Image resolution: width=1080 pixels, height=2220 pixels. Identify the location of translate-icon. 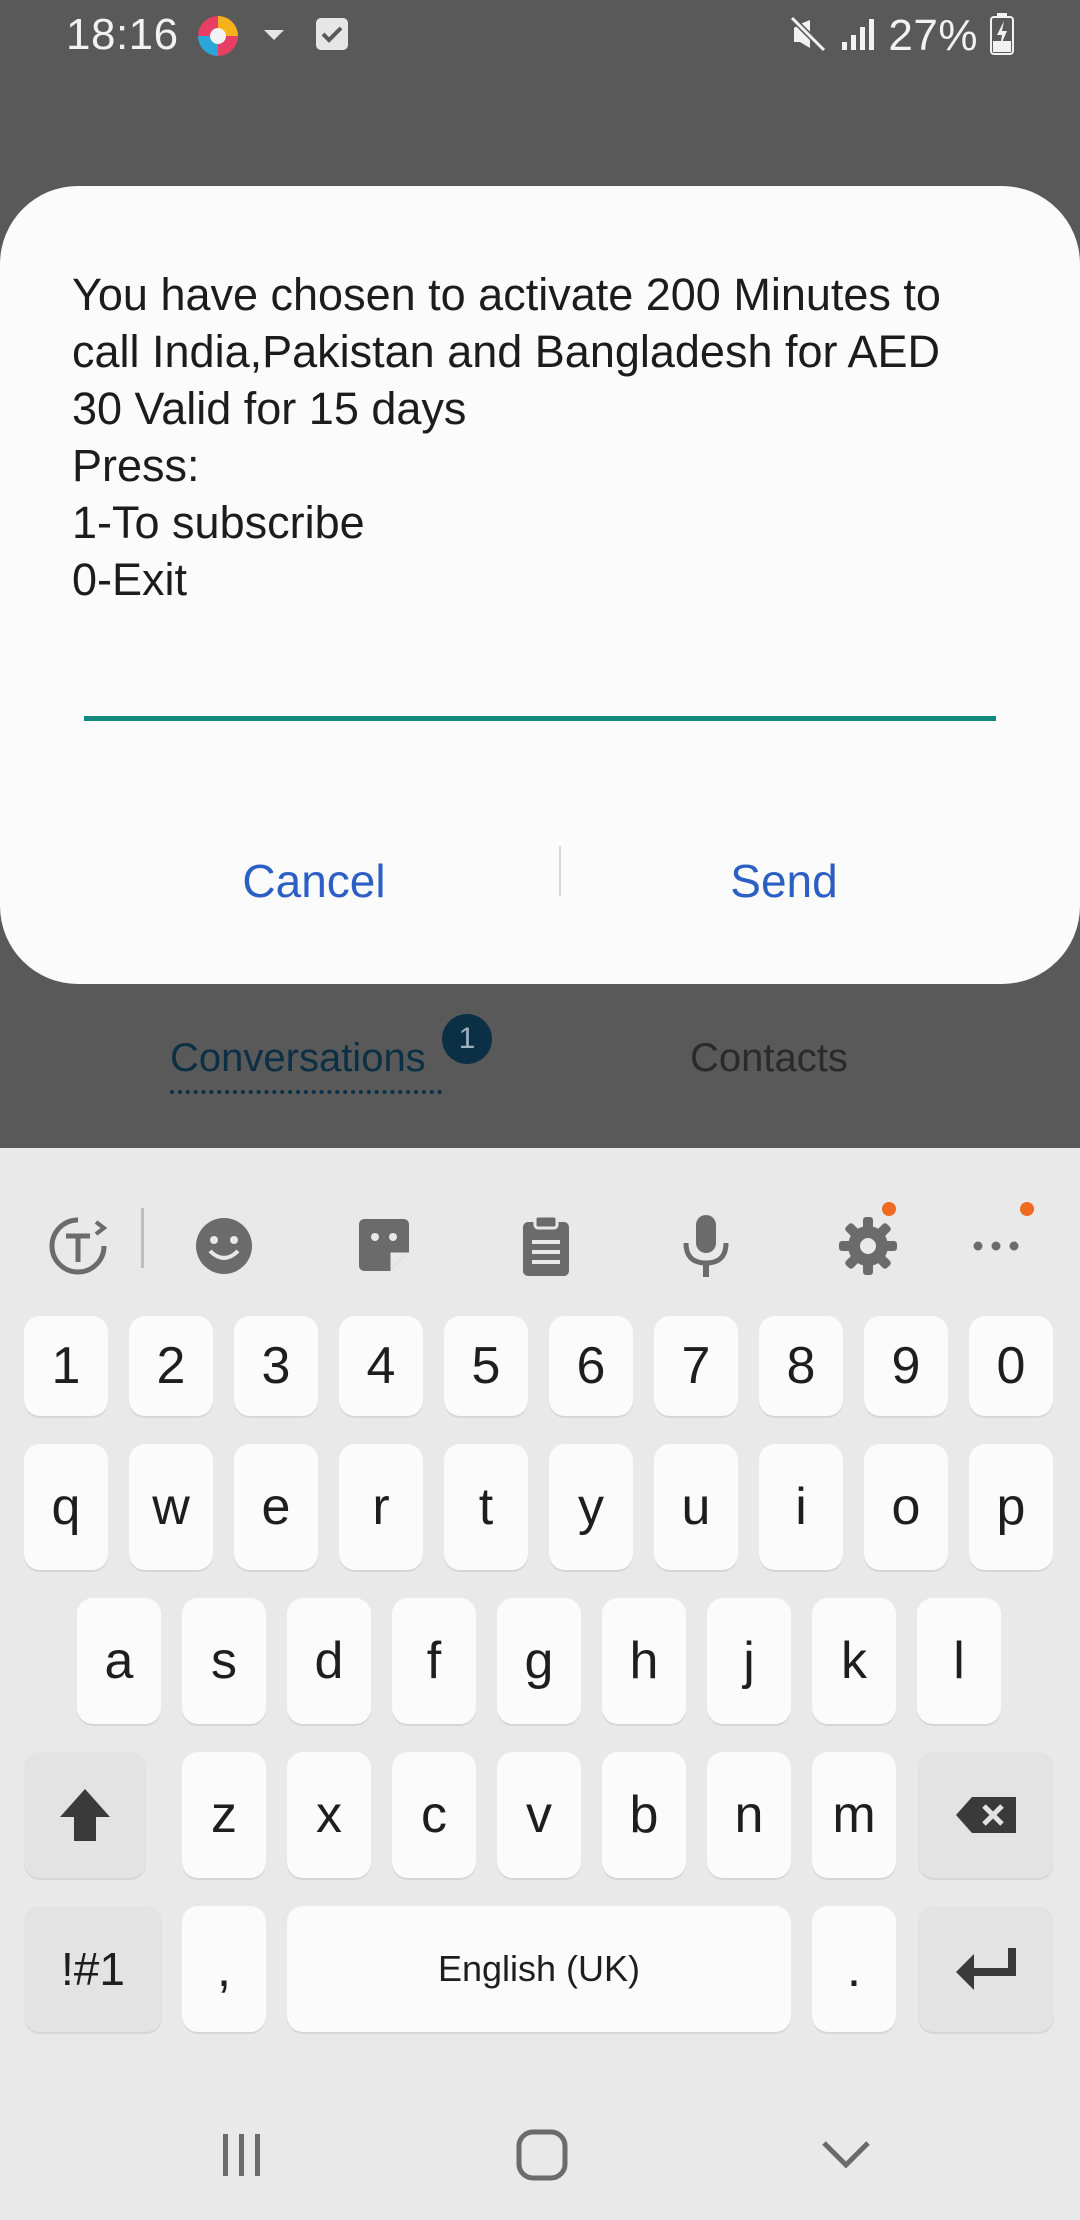
(78, 1246).